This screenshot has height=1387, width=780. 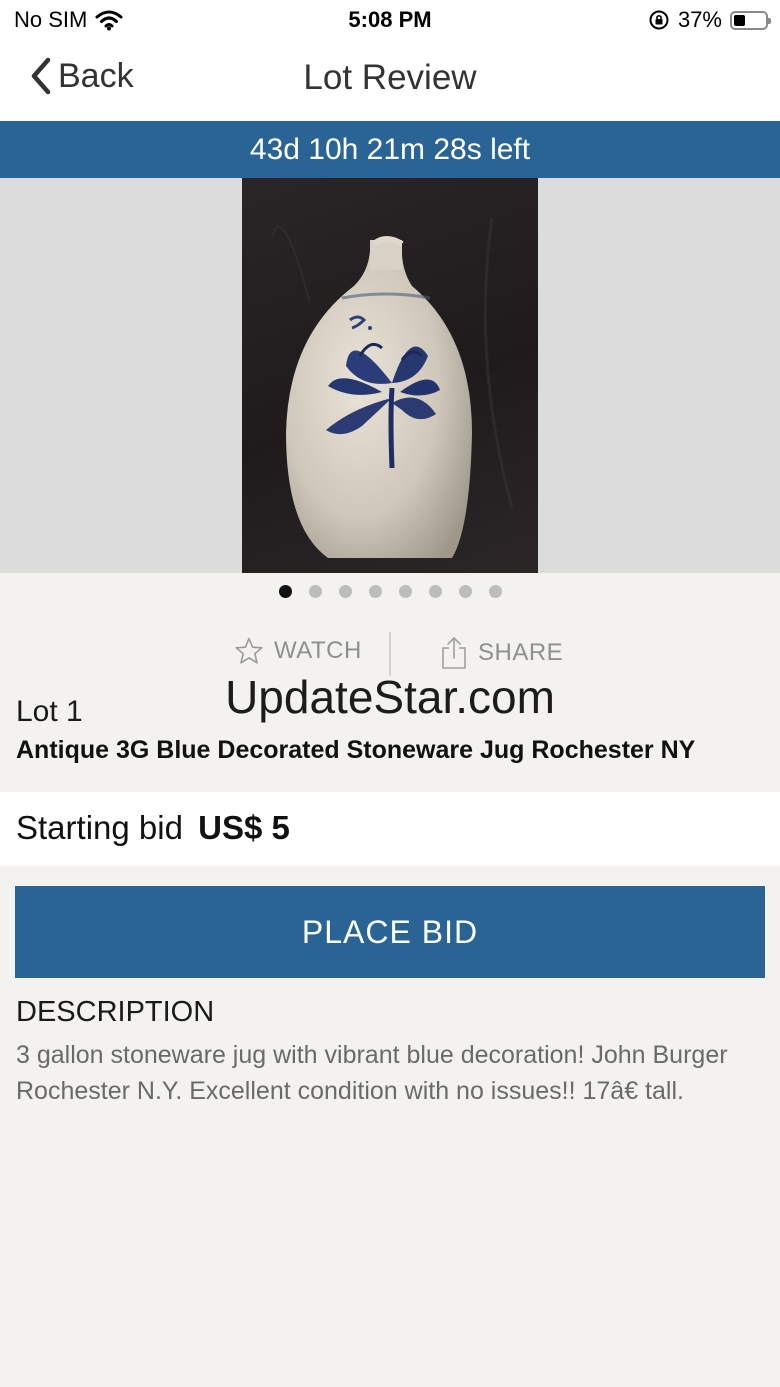 I want to click on starting-bid-text: Starting bid US$ 5, so click(x=153, y=828).